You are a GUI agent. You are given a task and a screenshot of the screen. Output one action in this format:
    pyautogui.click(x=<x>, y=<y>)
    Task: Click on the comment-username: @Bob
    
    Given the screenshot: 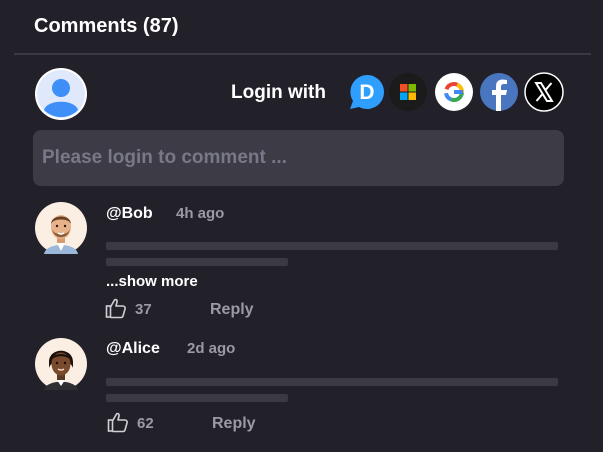 What is the action you would take?
    pyautogui.click(x=129, y=214)
    